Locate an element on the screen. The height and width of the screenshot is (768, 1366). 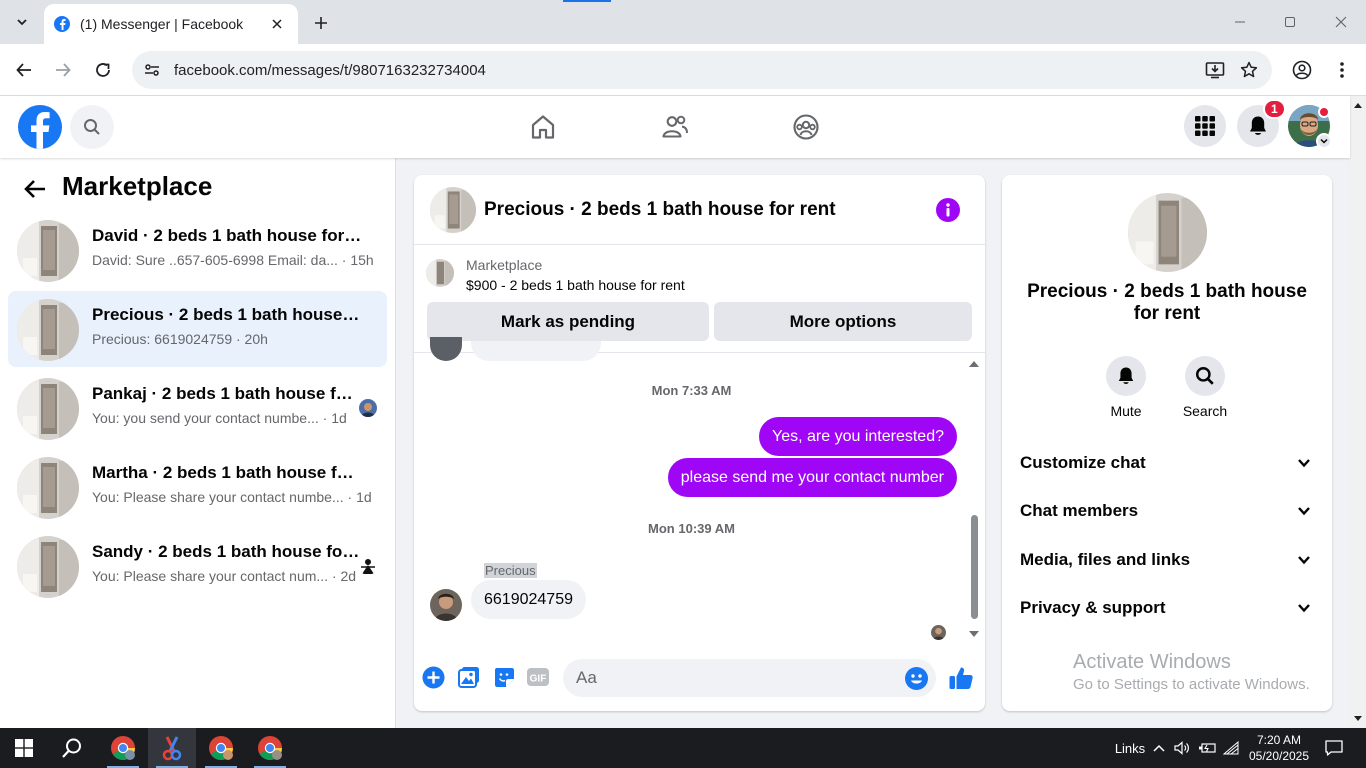
install-app-icon is located at coordinates (1215, 70).